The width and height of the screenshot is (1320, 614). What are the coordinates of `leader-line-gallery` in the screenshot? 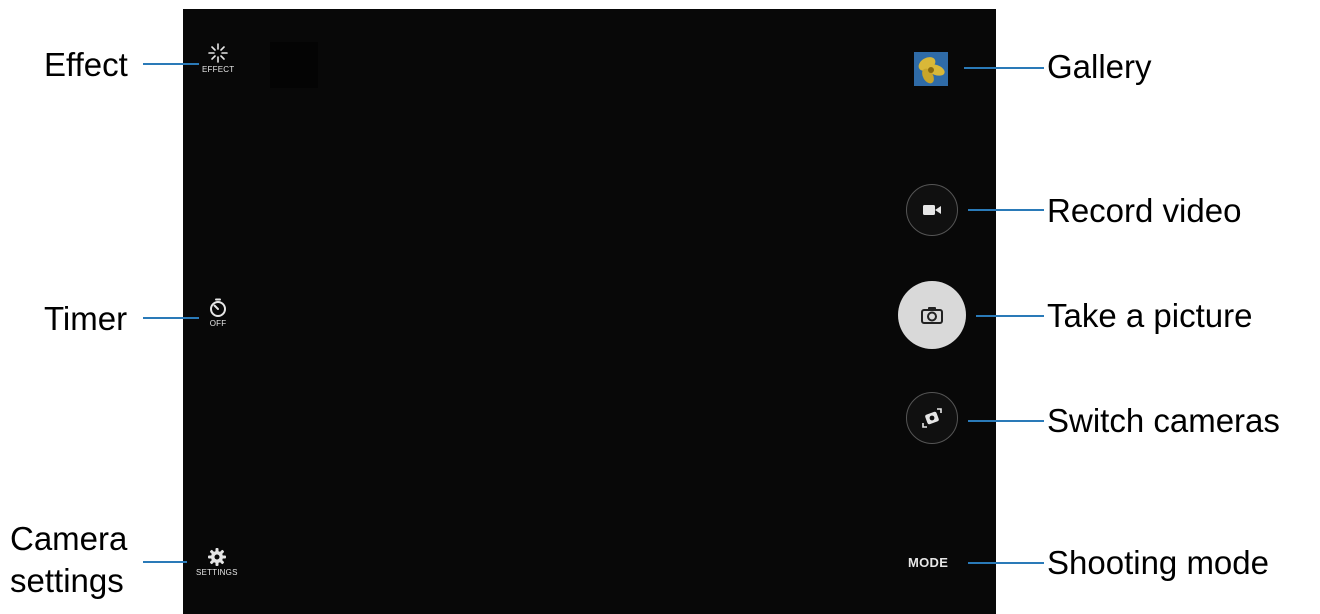 It's located at (1004, 68).